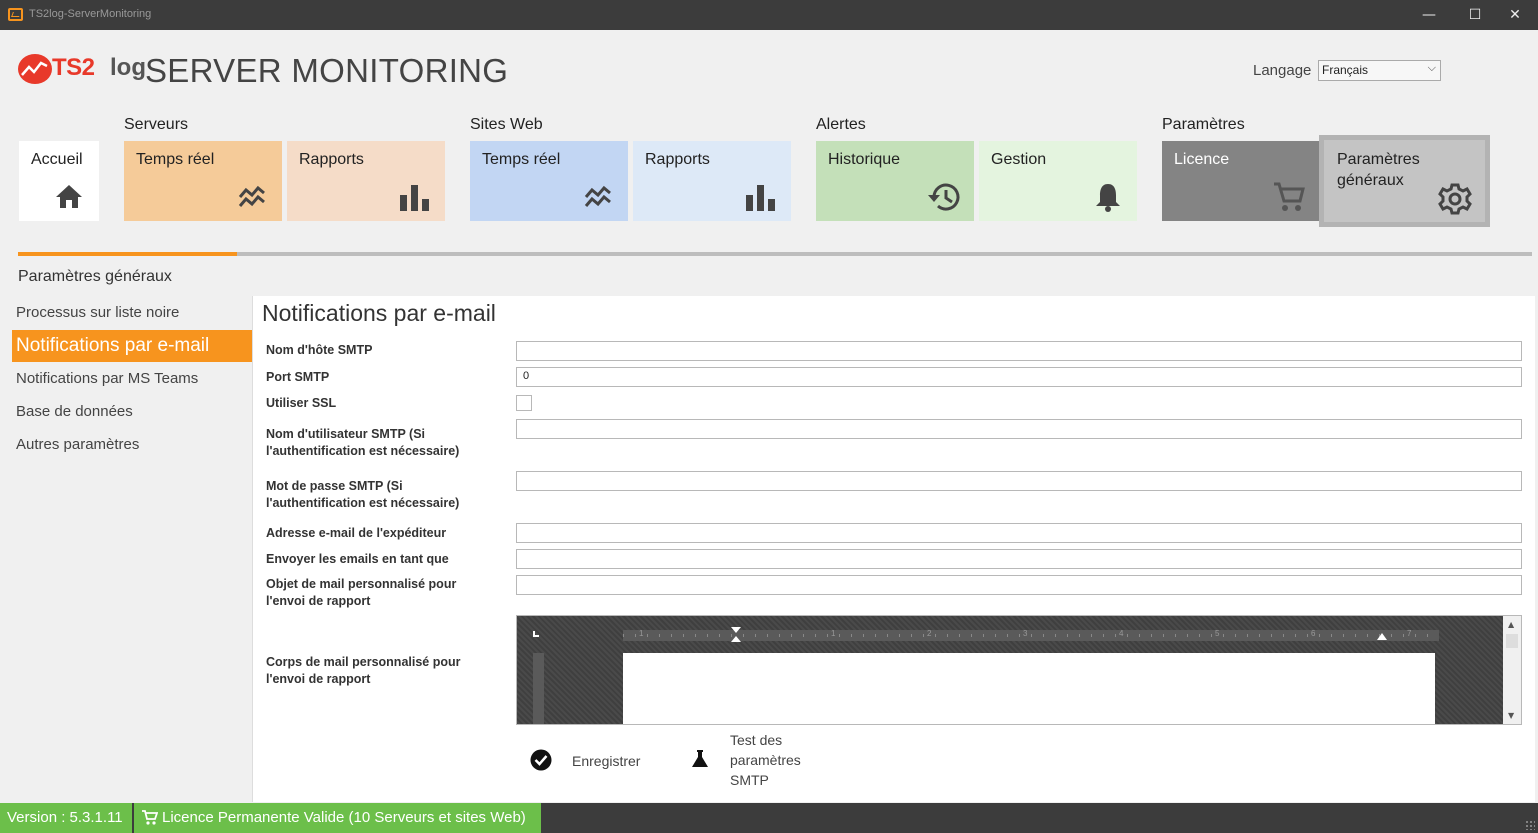 This screenshot has height=833, width=1538. What do you see at coordinates (1019, 585) in the screenshot?
I see `mail-subject-input` at bounding box center [1019, 585].